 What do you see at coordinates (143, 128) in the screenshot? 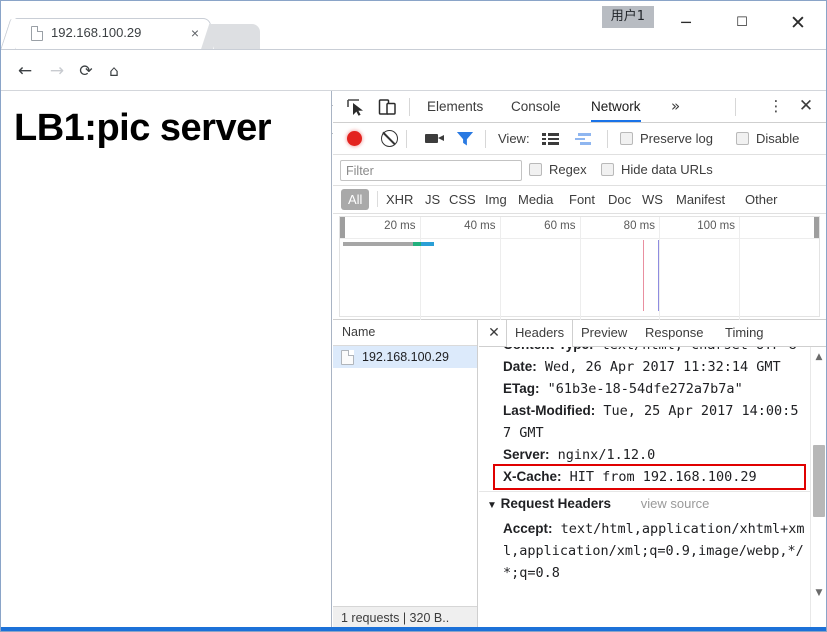
I see `page-title: LB1:pic server` at bounding box center [143, 128].